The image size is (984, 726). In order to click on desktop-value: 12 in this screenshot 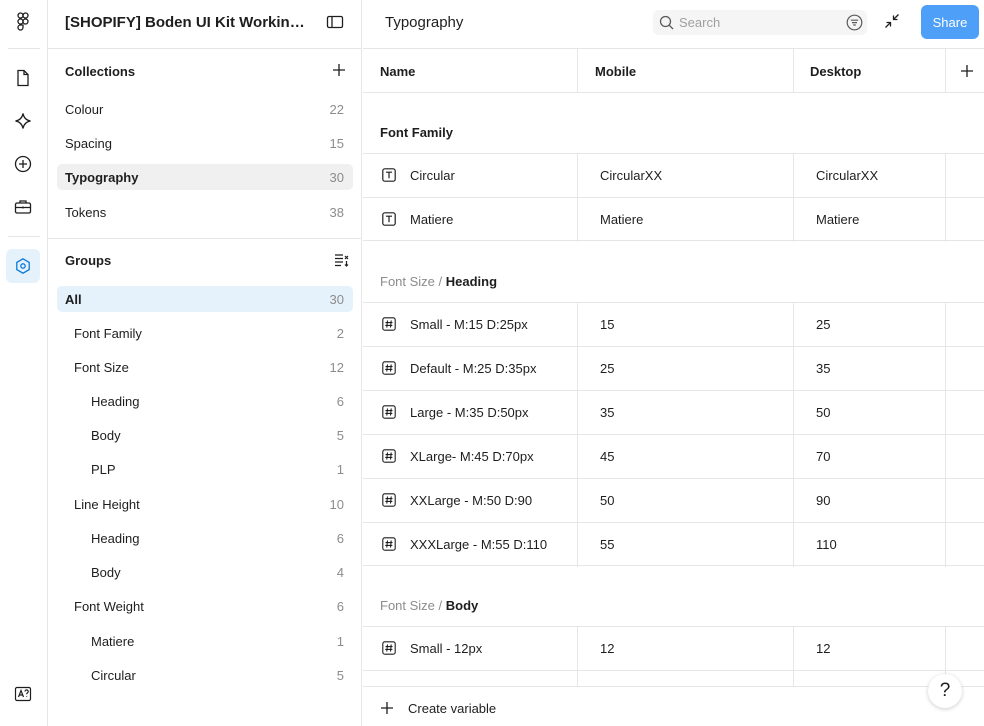, I will do `click(823, 648)`.